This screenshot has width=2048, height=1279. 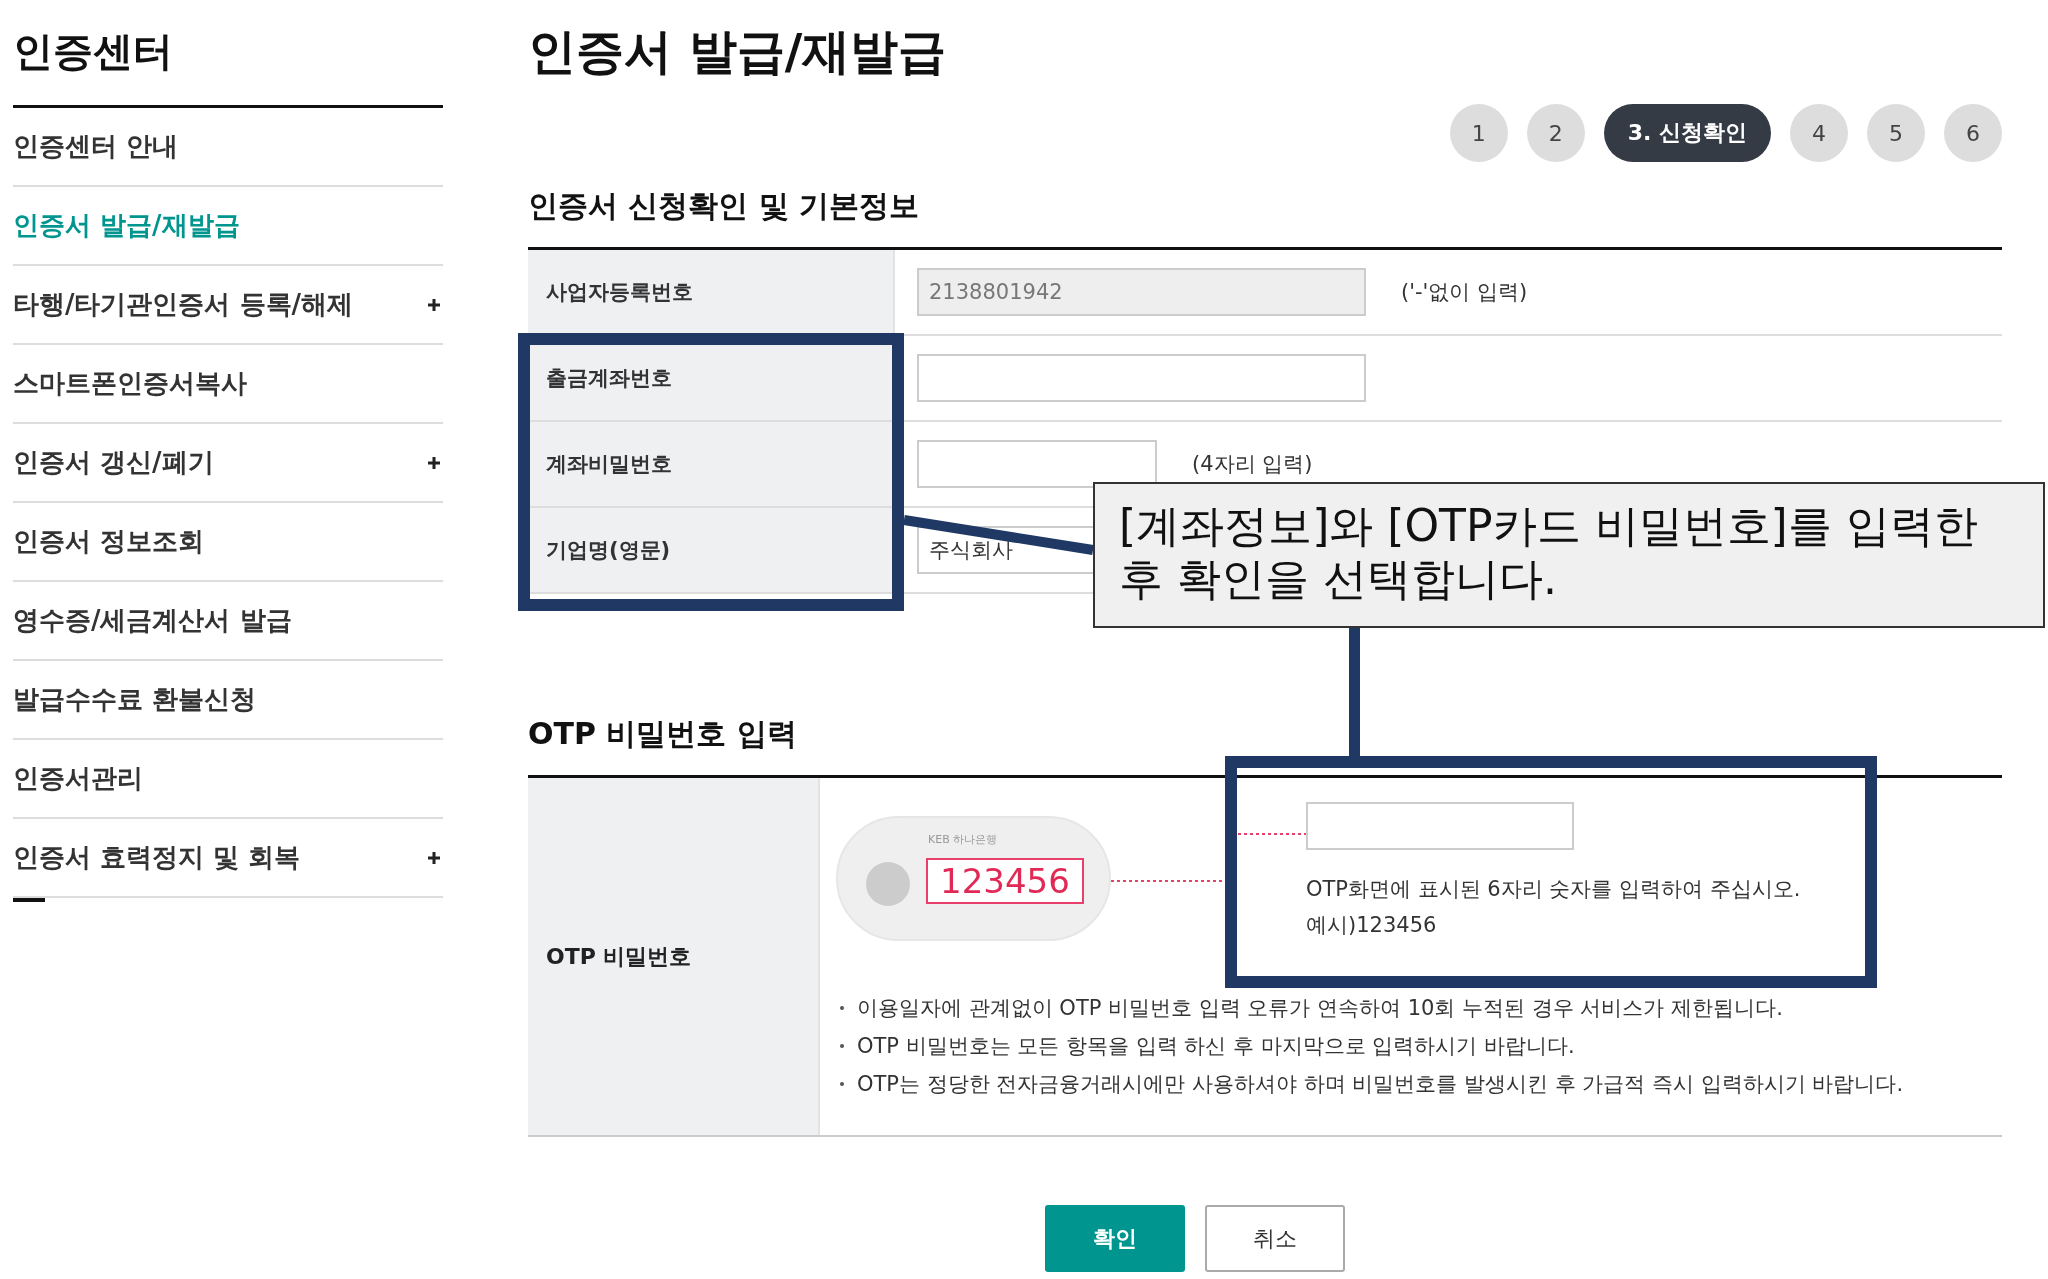 What do you see at coordinates (662, 734) in the screenshot?
I see `section-title: OTP 비밀번호 입력` at bounding box center [662, 734].